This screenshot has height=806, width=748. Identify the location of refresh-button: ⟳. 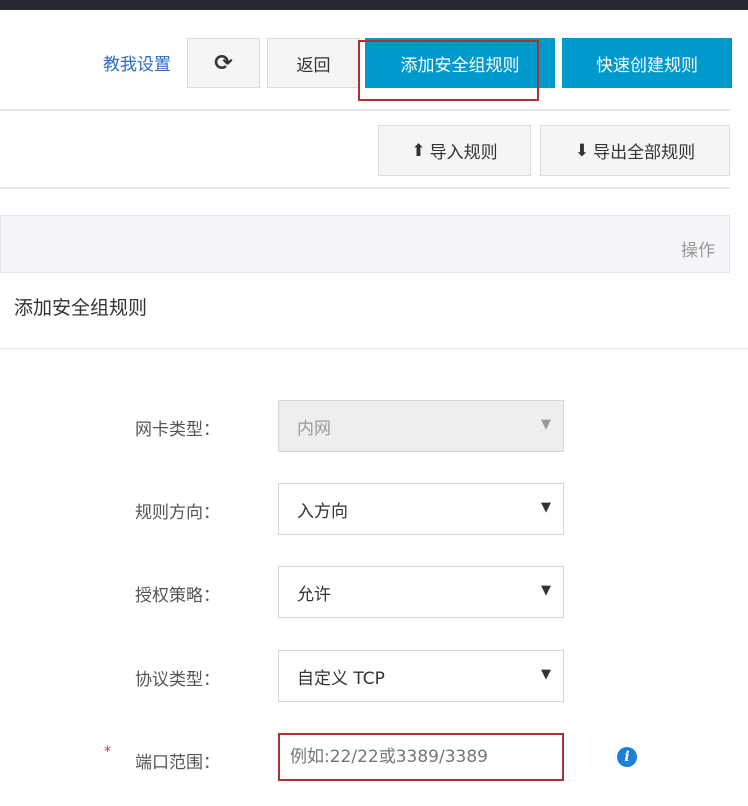
(223, 63).